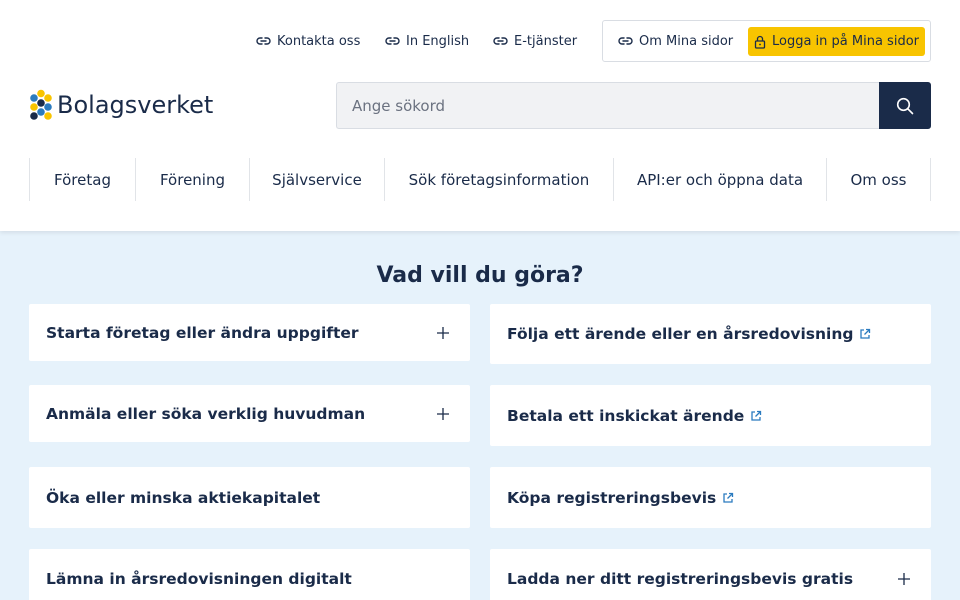  Describe the element at coordinates (438, 41) in the screenshot. I see `english-link-label: In English` at that location.